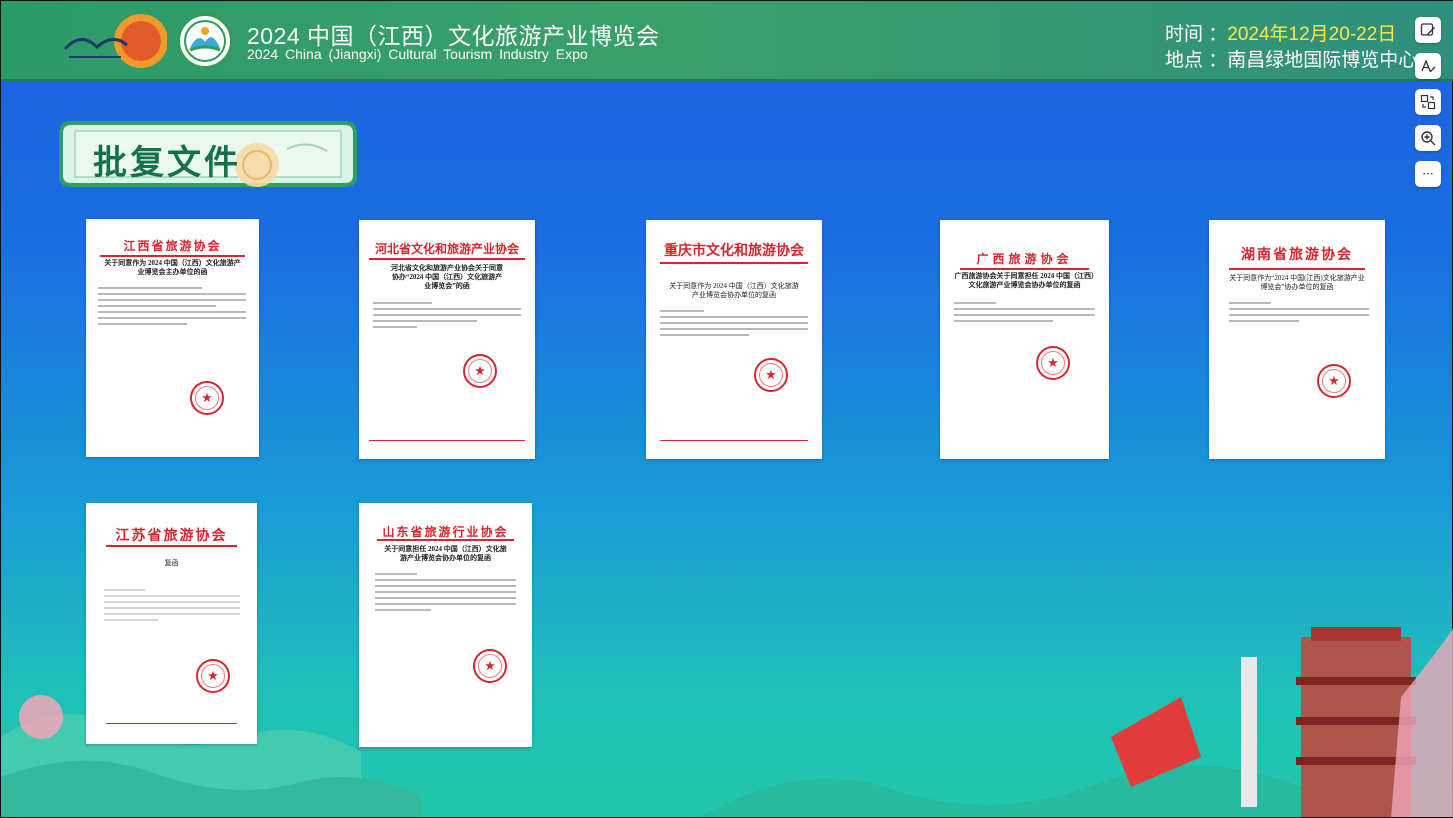  What do you see at coordinates (1312, 34) in the screenshot?
I see `time-value: 2024年12月20-22日` at bounding box center [1312, 34].